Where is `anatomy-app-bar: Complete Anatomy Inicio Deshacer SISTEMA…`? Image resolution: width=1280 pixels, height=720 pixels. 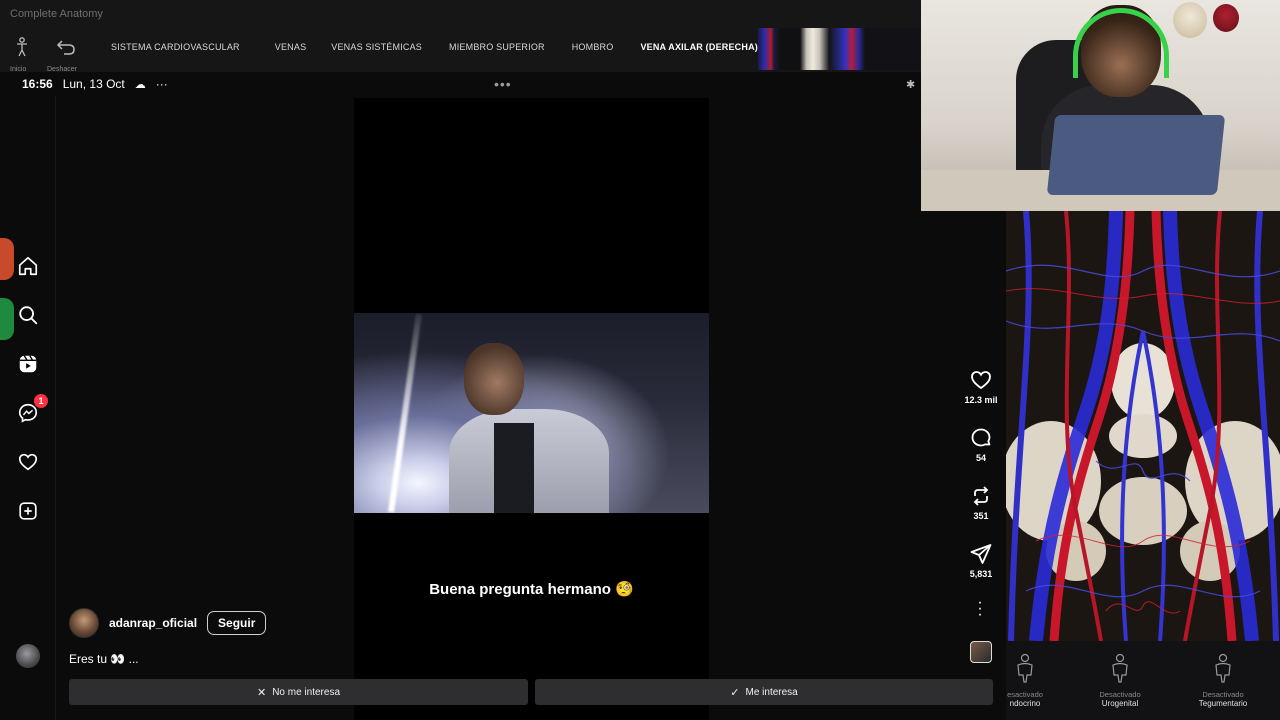 anatomy-app-bar: Complete Anatomy Inicio Deshacer SISTEMA… is located at coordinates (460, 36).